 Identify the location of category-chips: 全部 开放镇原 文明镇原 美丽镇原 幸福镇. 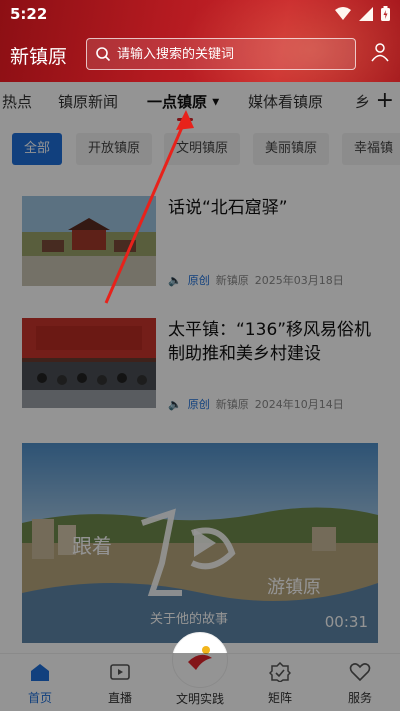
(200, 151).